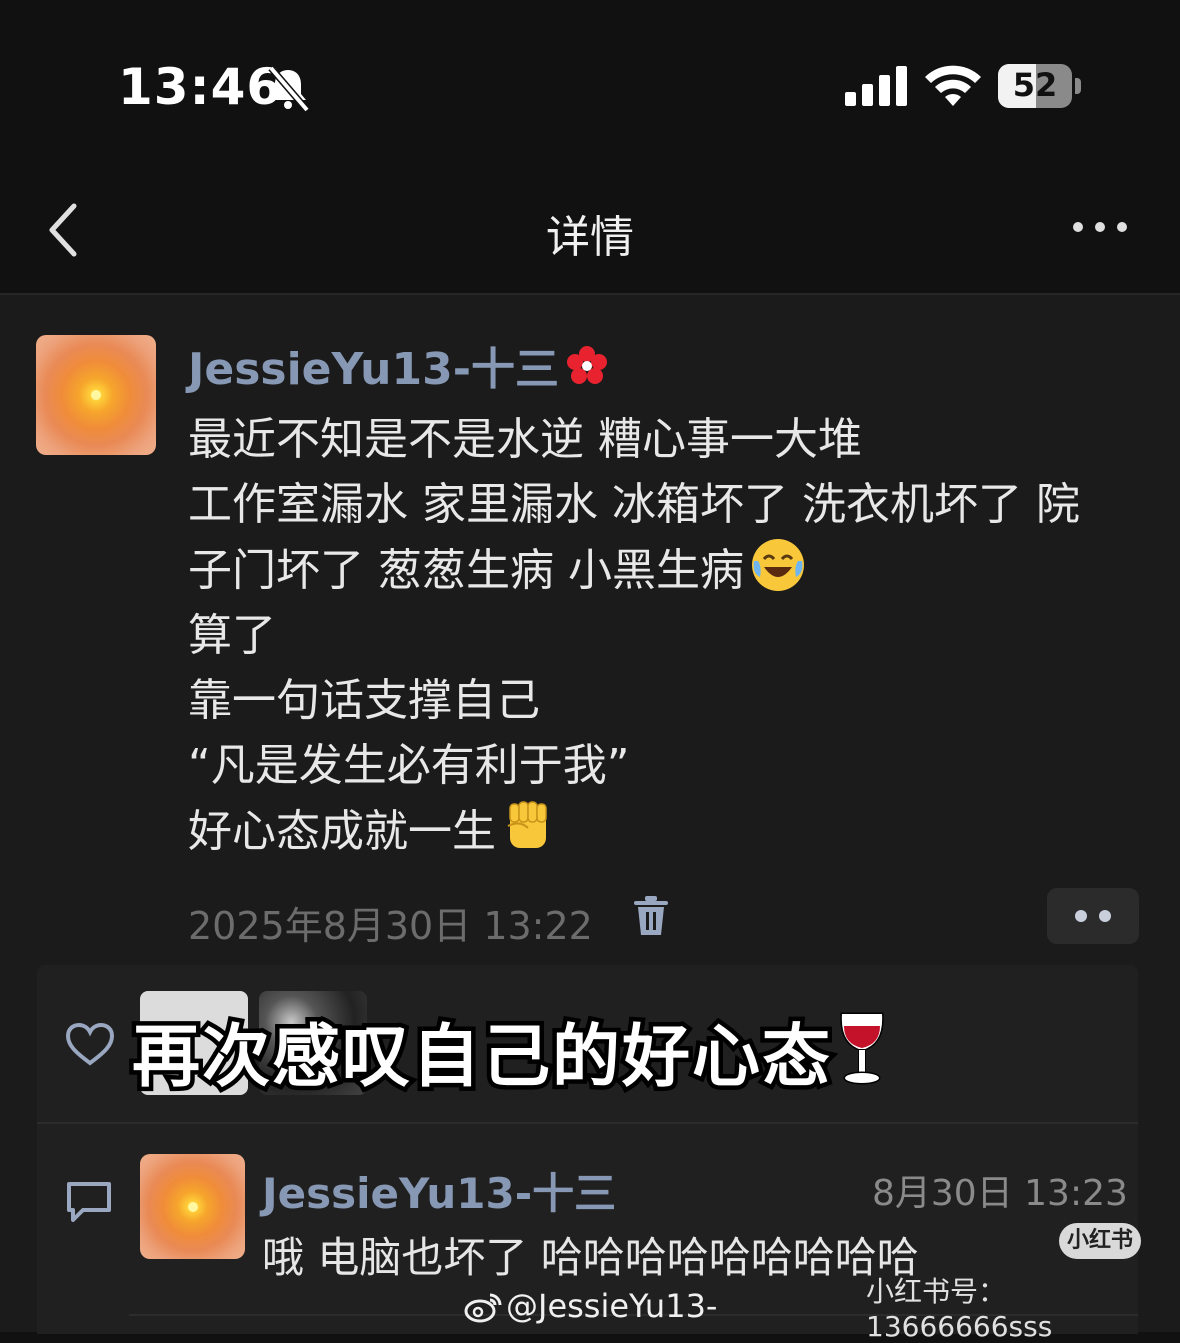  I want to click on bell-slash-icon, so click(289, 88).